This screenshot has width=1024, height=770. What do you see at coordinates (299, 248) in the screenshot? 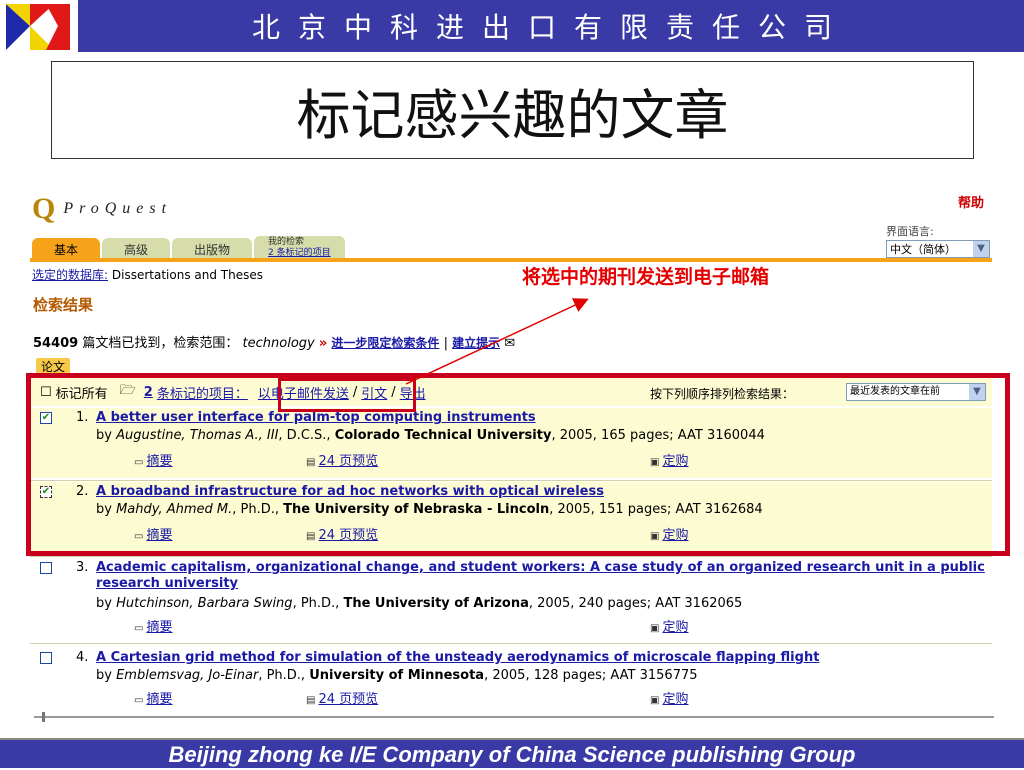
I see `tab-my-search: 我的检索 2 条标记的项目` at bounding box center [299, 248].